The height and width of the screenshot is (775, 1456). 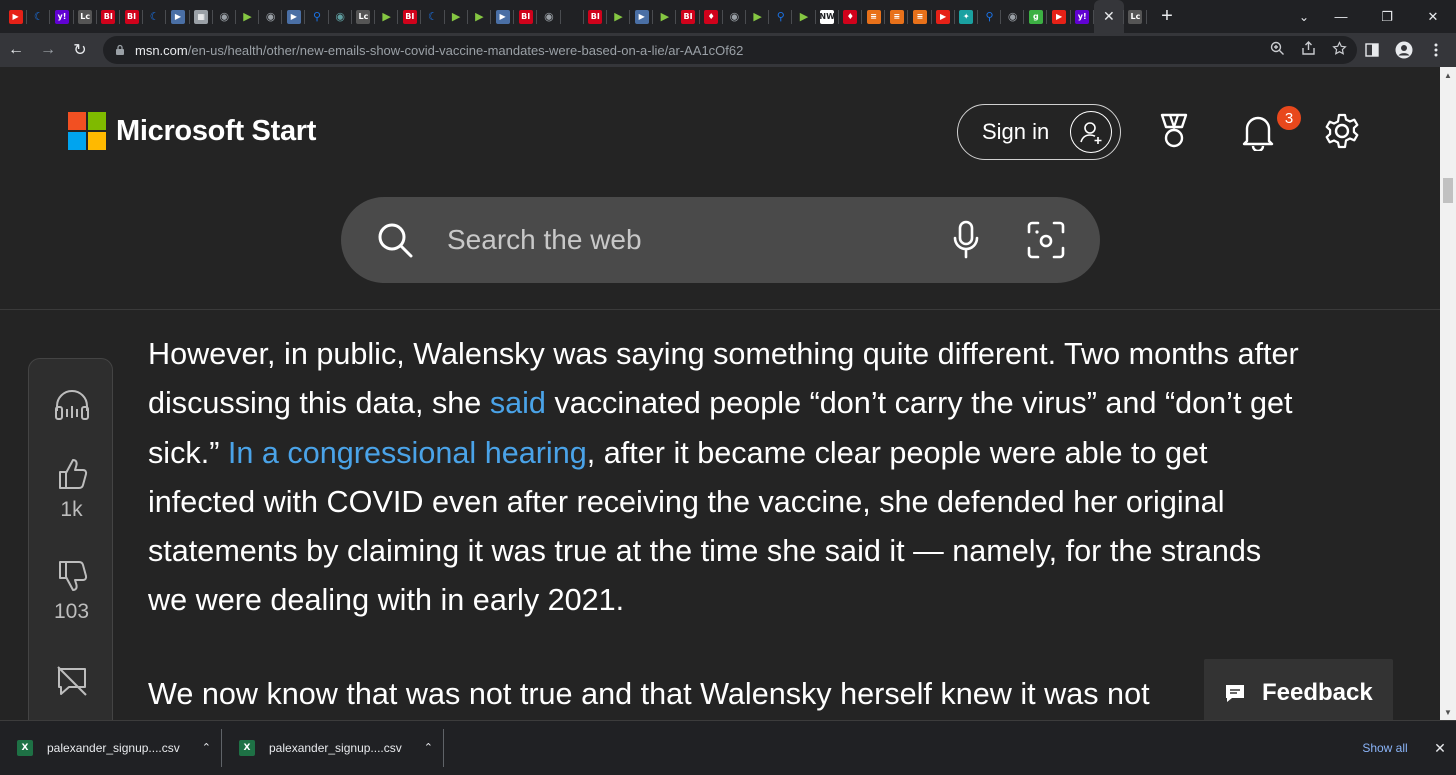 What do you see at coordinates (1339, 50) in the screenshot?
I see `star-icon` at bounding box center [1339, 50].